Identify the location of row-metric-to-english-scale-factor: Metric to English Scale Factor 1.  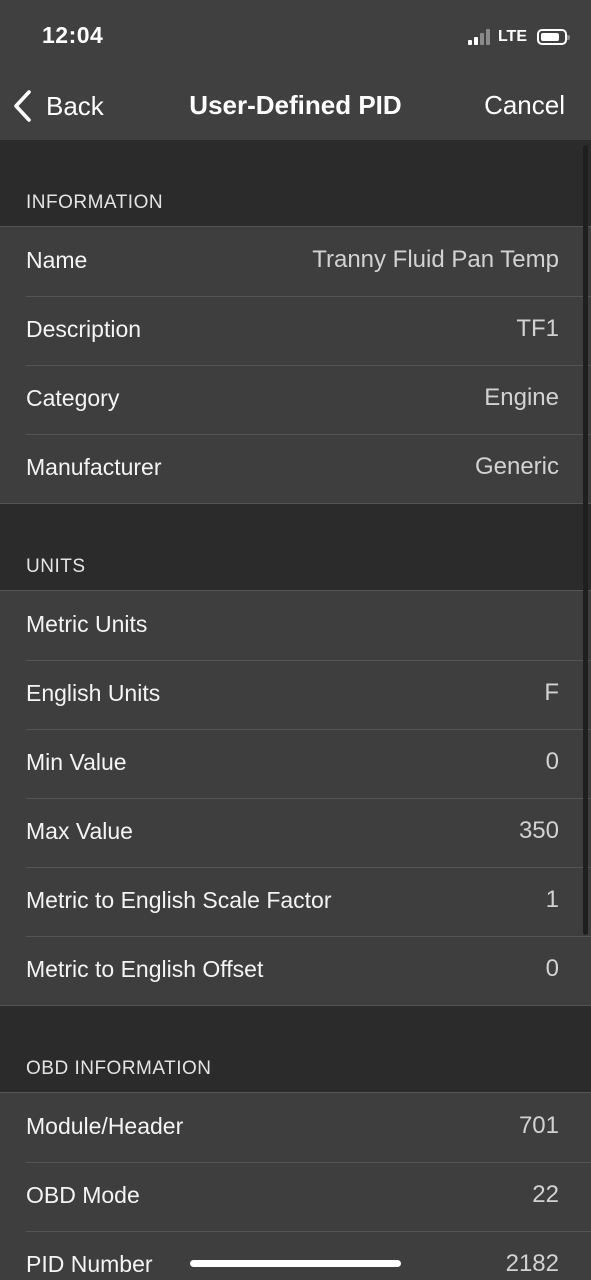
(295, 901).